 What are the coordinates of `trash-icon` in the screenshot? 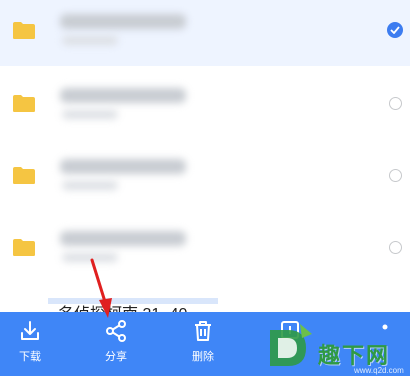 It's located at (203, 331).